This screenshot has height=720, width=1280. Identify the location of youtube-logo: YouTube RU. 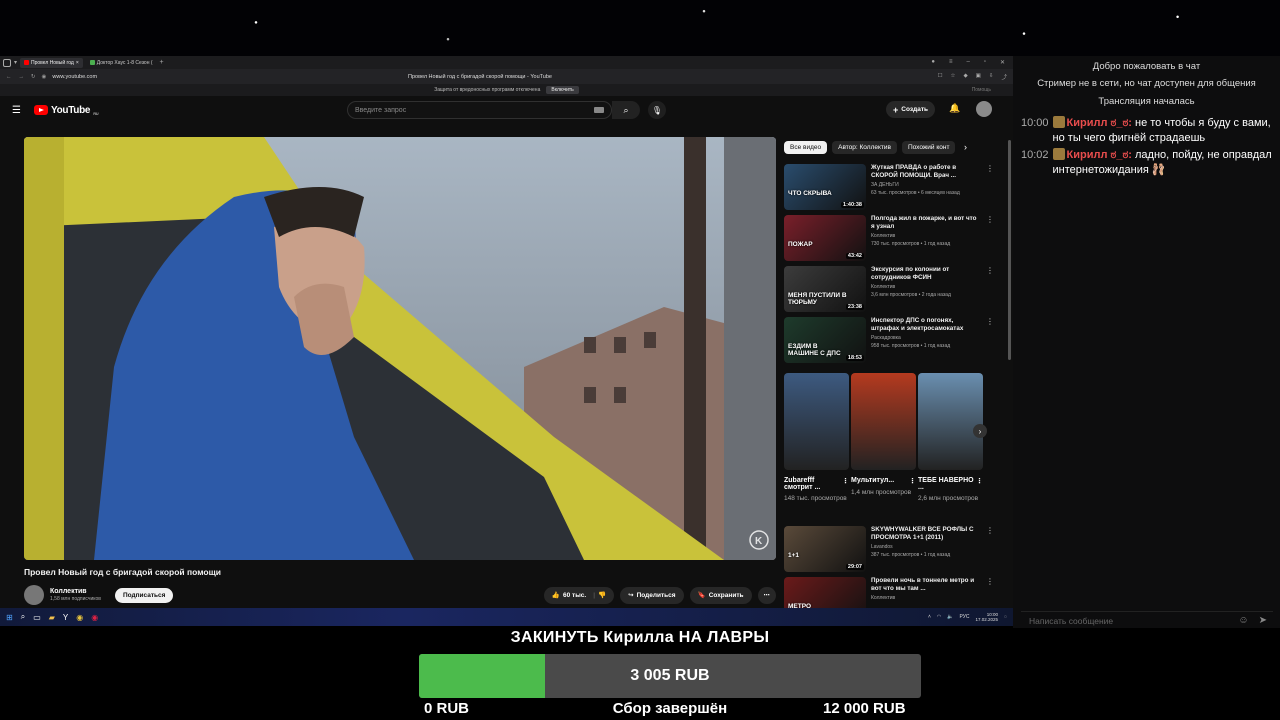
(66, 110).